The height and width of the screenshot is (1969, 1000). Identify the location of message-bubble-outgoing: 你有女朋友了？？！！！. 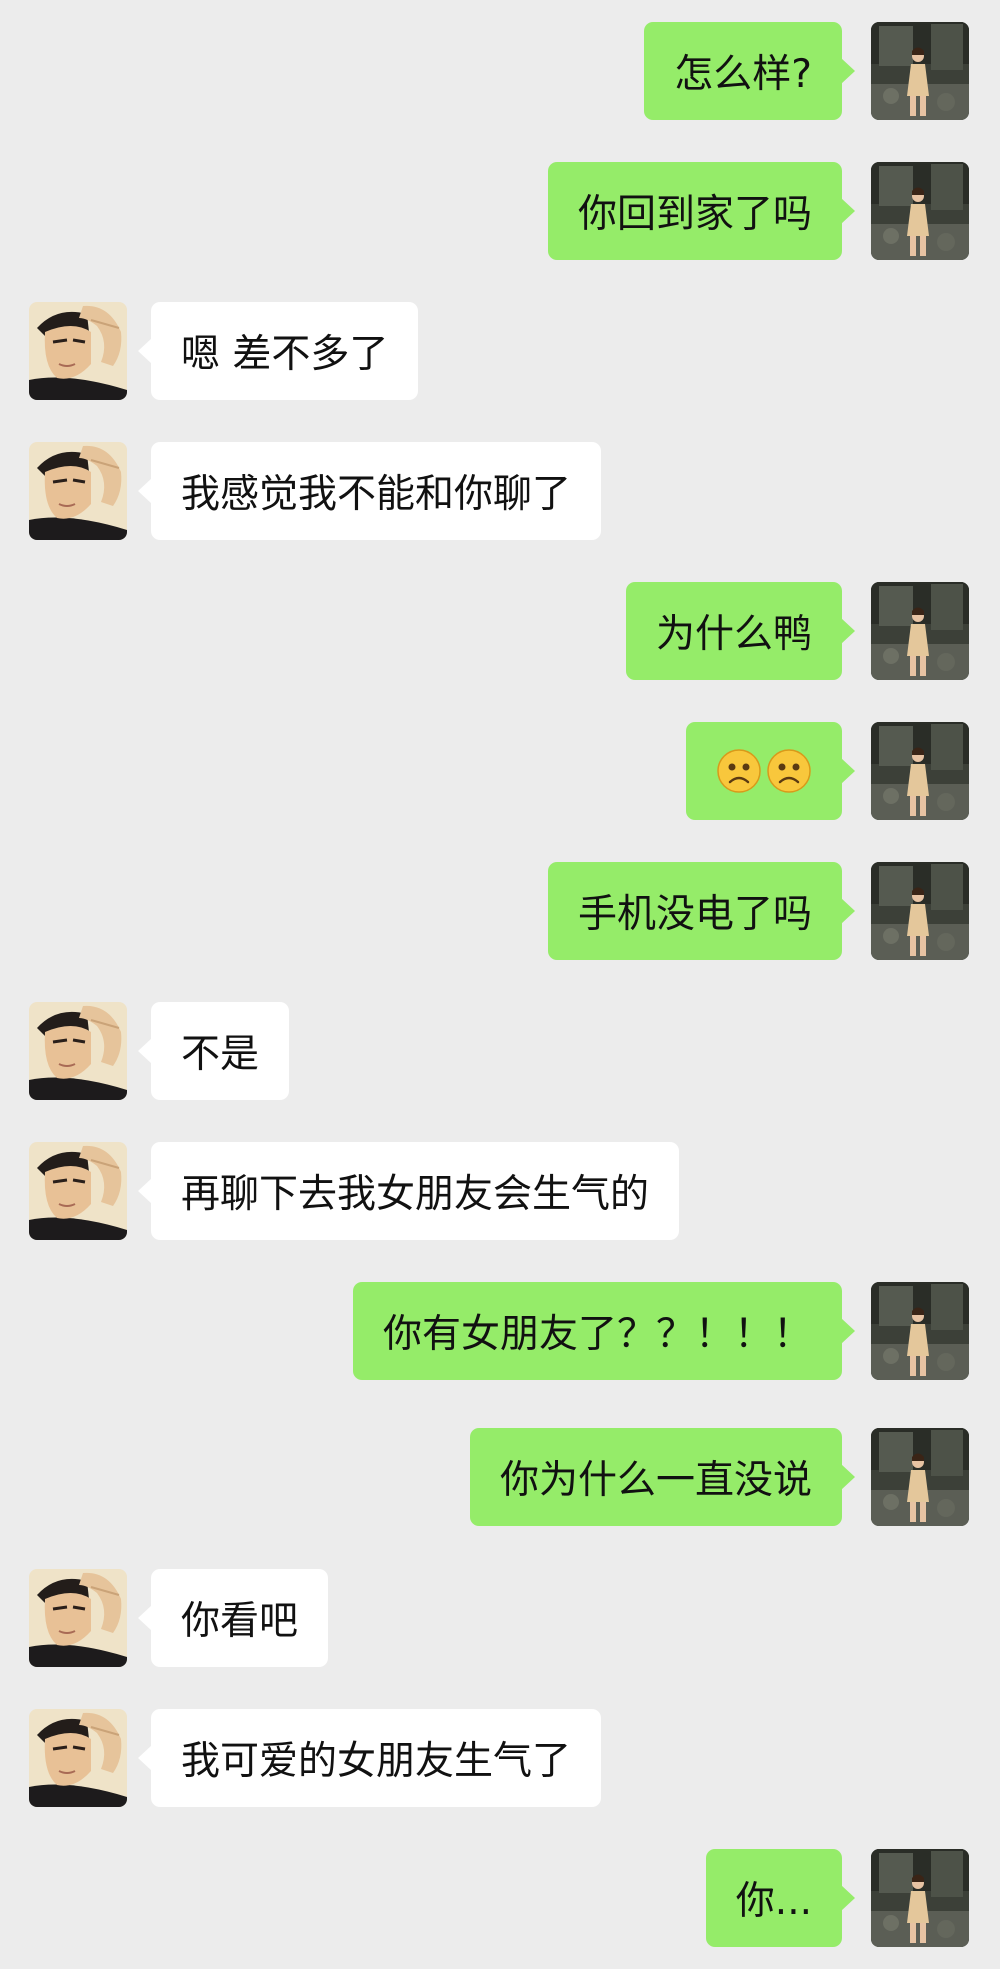
(604, 1331).